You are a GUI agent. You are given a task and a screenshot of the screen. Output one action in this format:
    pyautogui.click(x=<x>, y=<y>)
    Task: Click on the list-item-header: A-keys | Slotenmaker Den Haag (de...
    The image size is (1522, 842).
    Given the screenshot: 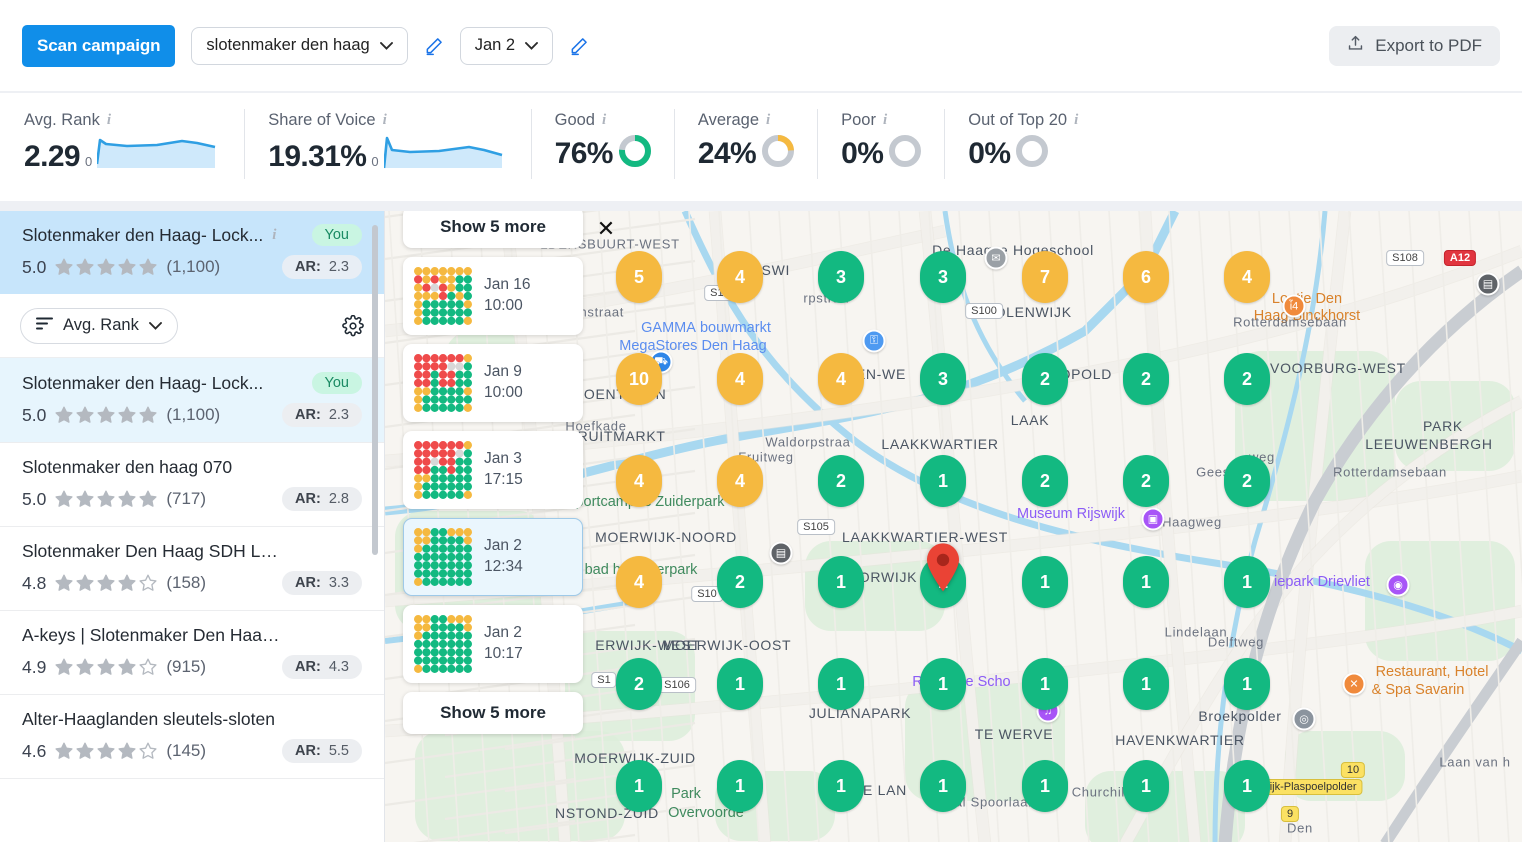 What is the action you would take?
    pyautogui.click(x=192, y=635)
    